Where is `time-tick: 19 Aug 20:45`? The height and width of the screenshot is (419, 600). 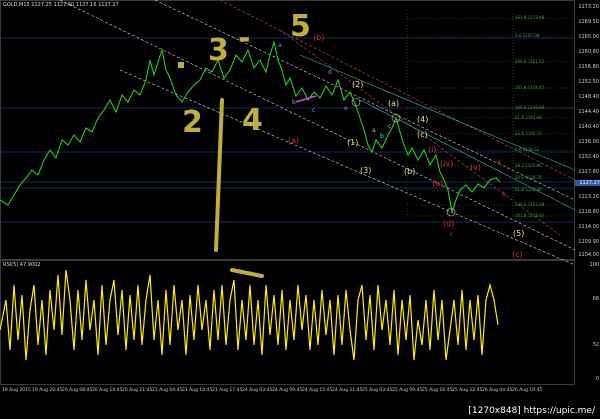
time-tick: 19 Aug 20:45 is located at coordinates (47, 390).